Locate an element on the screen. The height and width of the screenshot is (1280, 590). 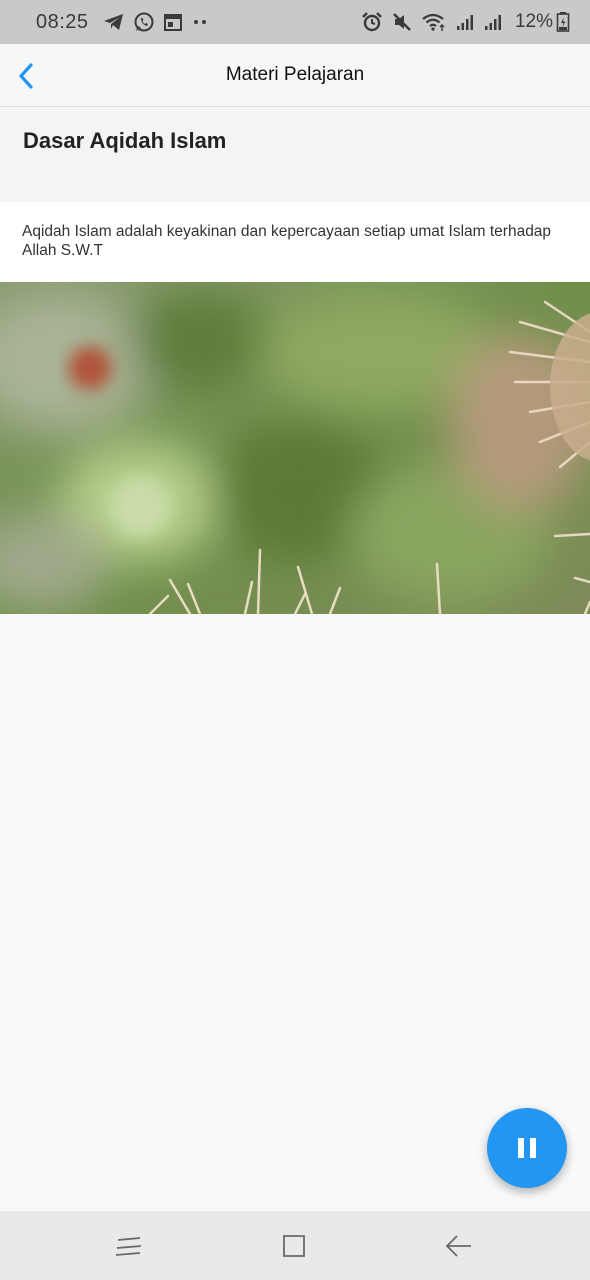
recent-apps-button is located at coordinates (129, 1246).